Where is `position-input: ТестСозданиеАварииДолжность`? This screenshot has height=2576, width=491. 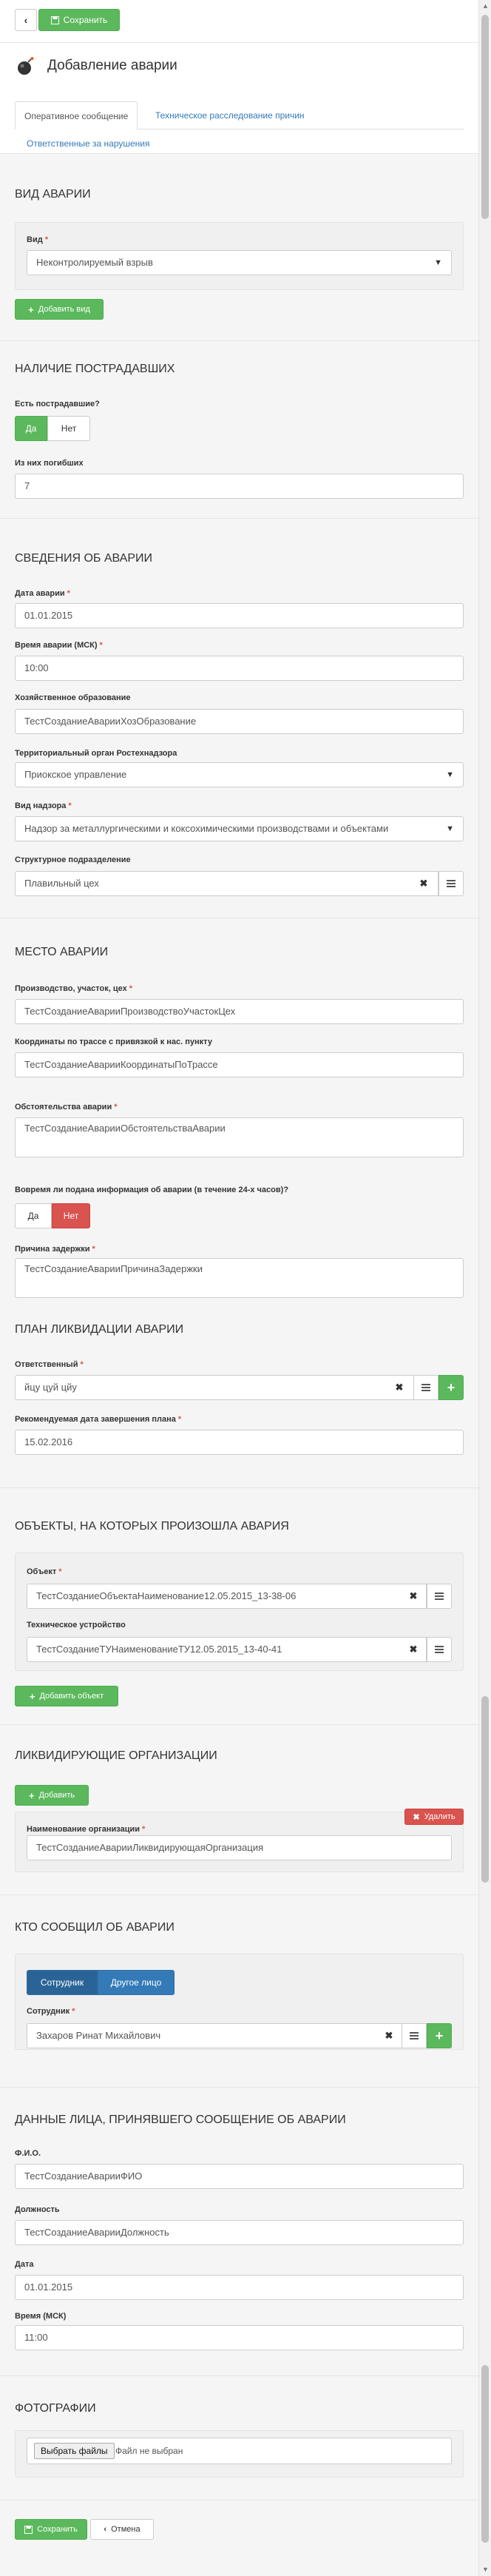 position-input: ТестСозданиеАварииДолжность is located at coordinates (239, 2232).